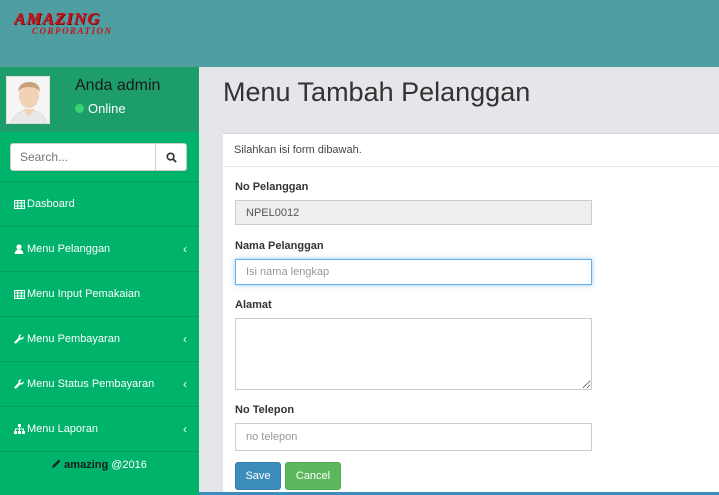  What do you see at coordinates (83, 157) in the screenshot?
I see `search-input` at bounding box center [83, 157].